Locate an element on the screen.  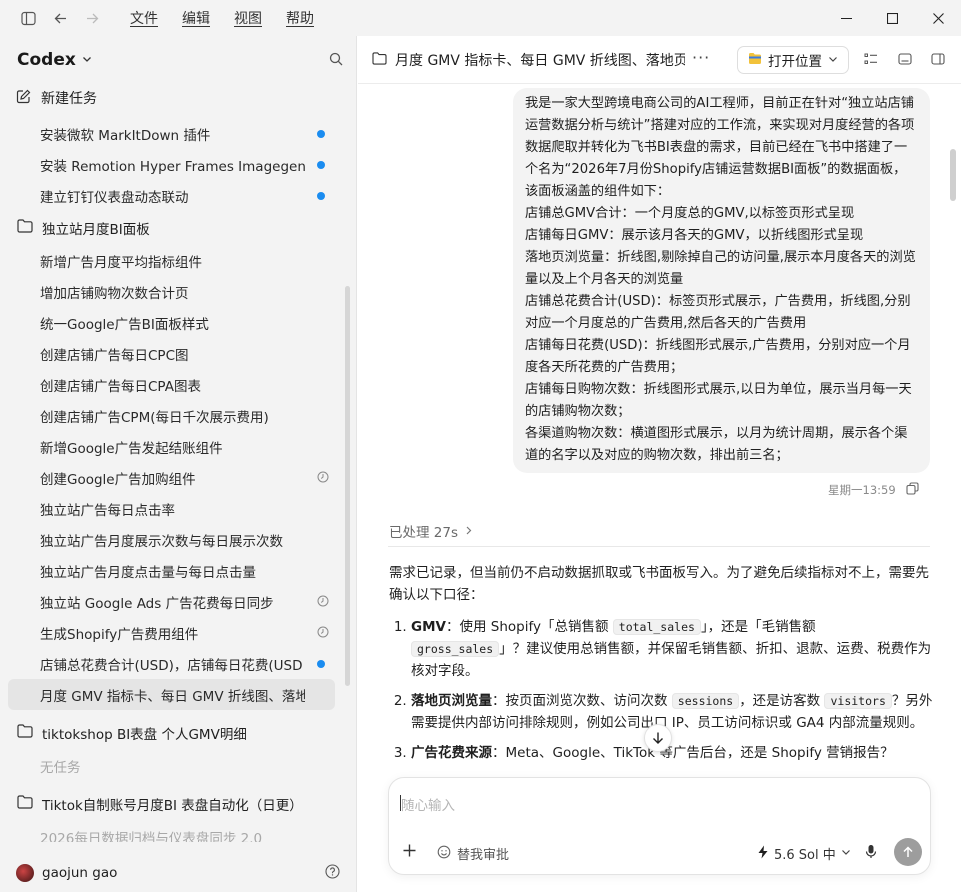
menu-bar: 文件 编辑 视图 帮助 is located at coordinates (222, 18).